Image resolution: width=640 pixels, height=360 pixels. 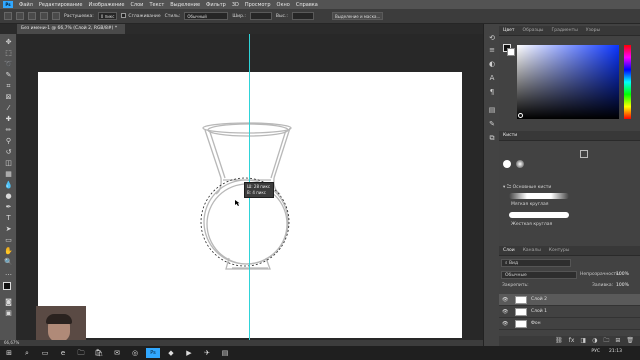 What do you see at coordinates (302, 16) in the screenshot?
I see `height-input` at bounding box center [302, 16].